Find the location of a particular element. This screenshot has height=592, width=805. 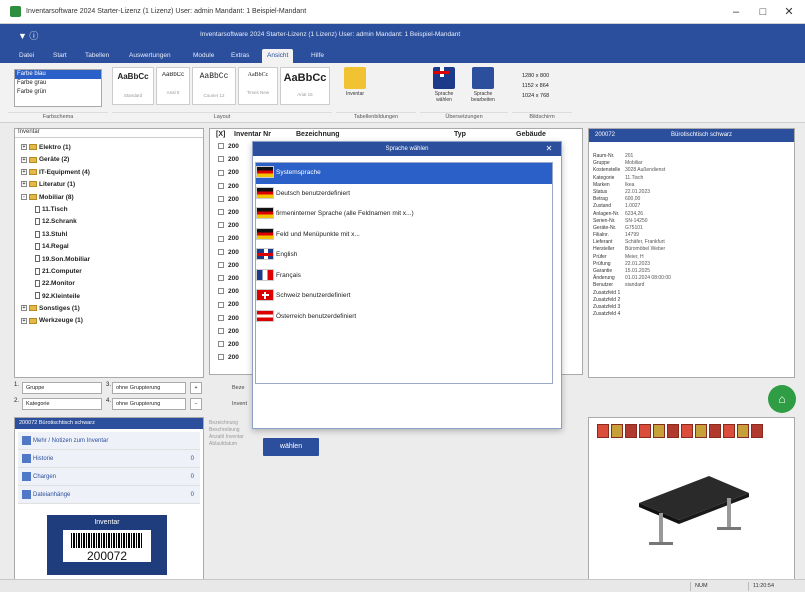

remove-group-button: − is located at coordinates (196, 404).